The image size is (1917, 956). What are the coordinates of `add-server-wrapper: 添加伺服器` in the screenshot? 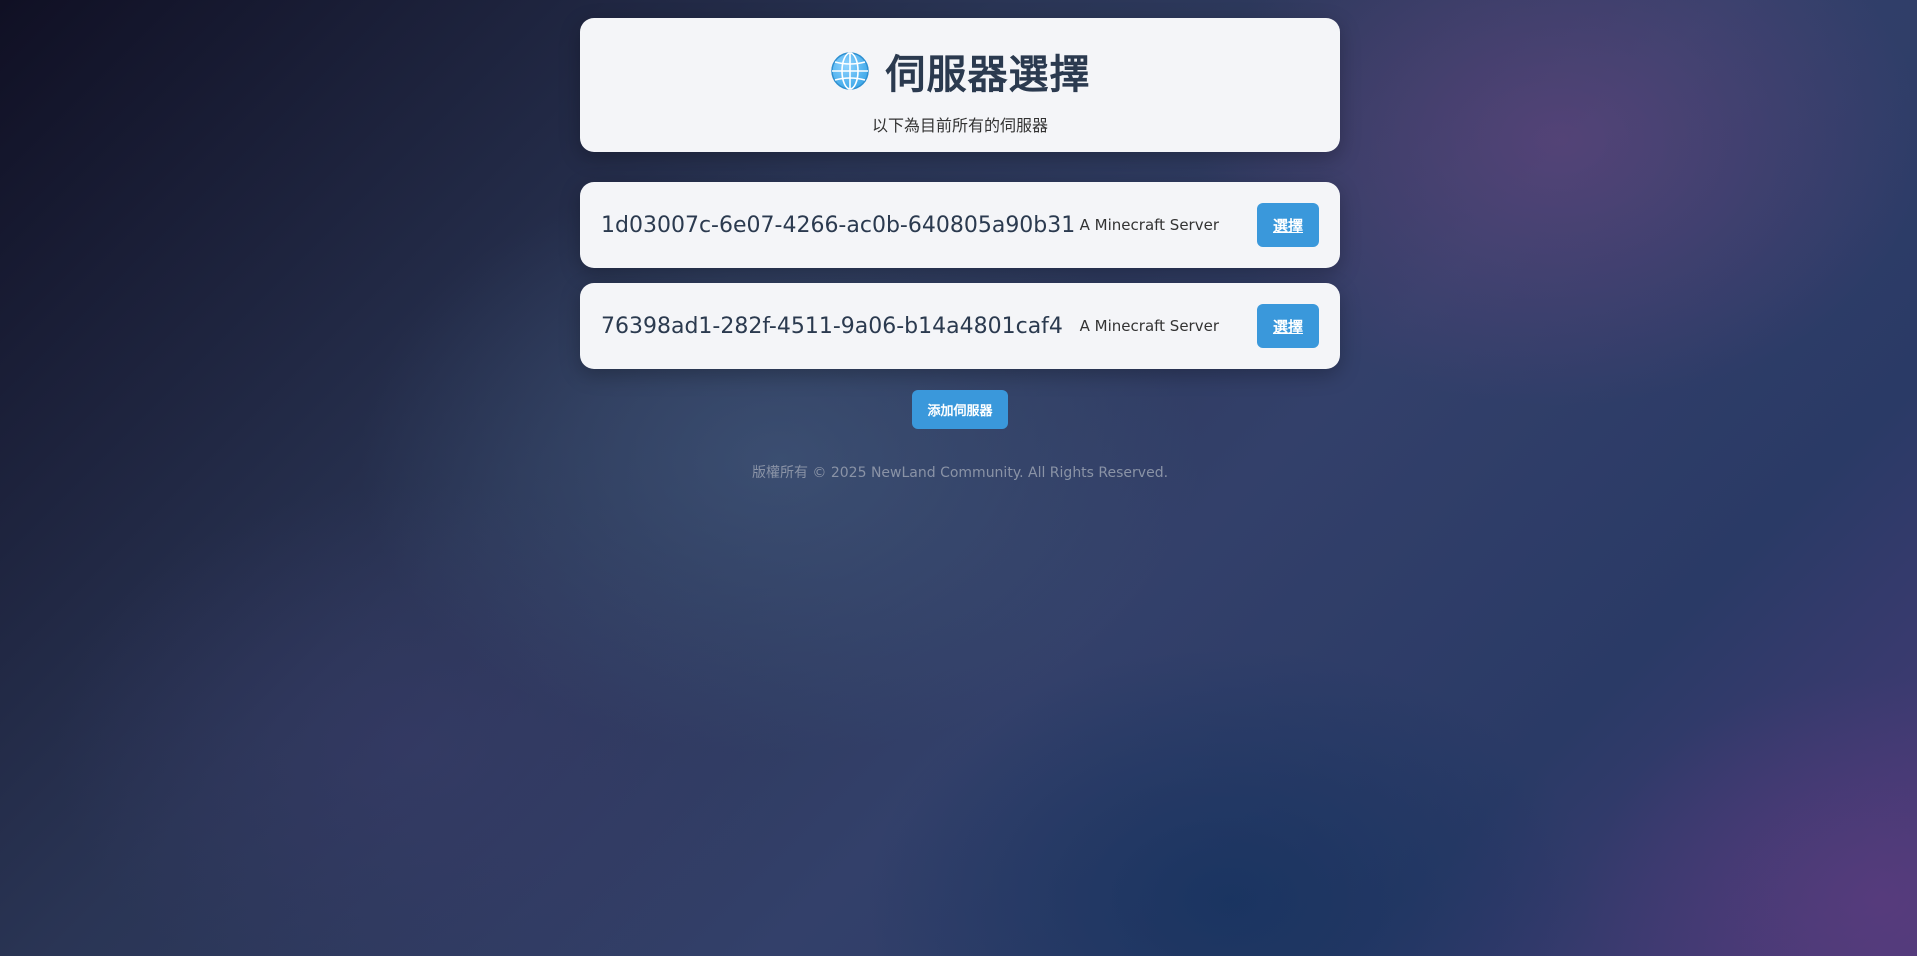 It's located at (960, 409).